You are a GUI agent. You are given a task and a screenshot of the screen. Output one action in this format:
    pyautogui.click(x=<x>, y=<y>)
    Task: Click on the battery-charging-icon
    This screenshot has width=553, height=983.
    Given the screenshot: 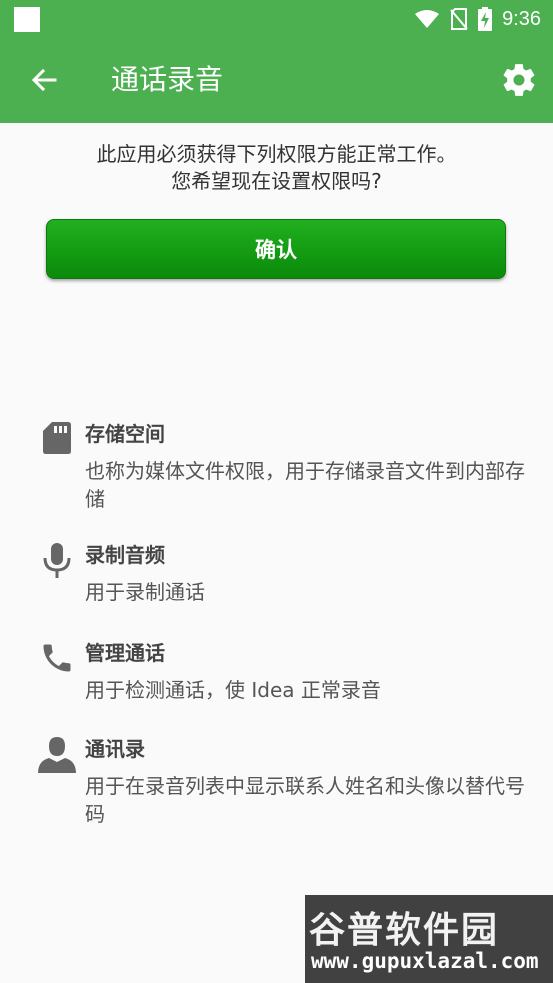 What is the action you would take?
    pyautogui.click(x=485, y=19)
    